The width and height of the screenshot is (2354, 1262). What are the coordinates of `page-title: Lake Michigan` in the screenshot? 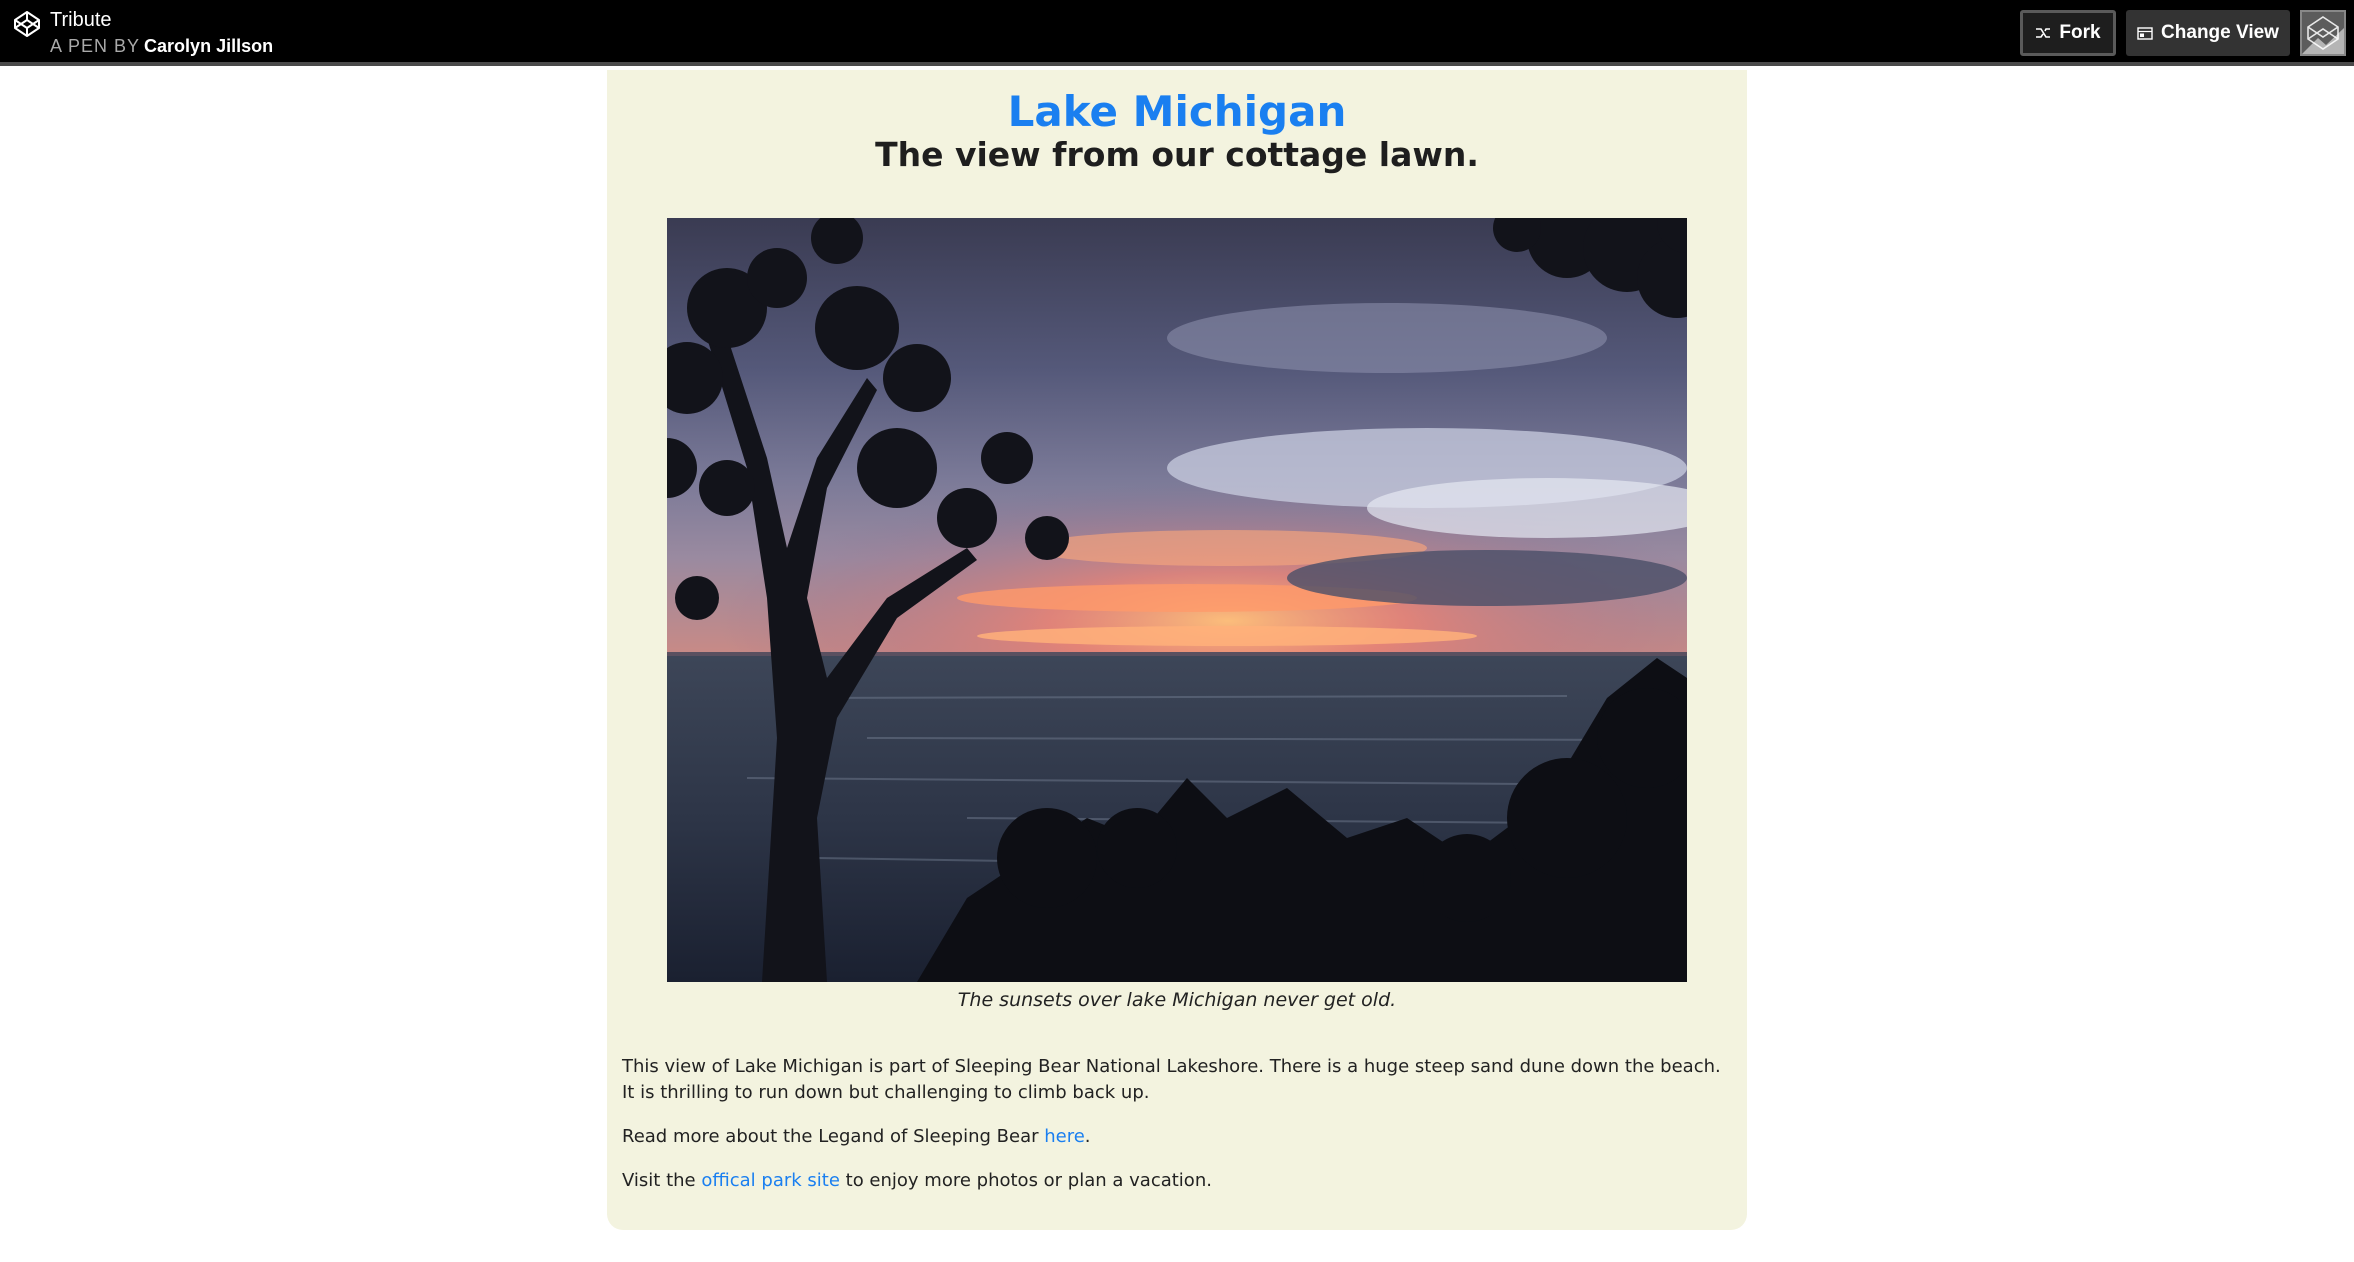 It's located at (1177, 111).